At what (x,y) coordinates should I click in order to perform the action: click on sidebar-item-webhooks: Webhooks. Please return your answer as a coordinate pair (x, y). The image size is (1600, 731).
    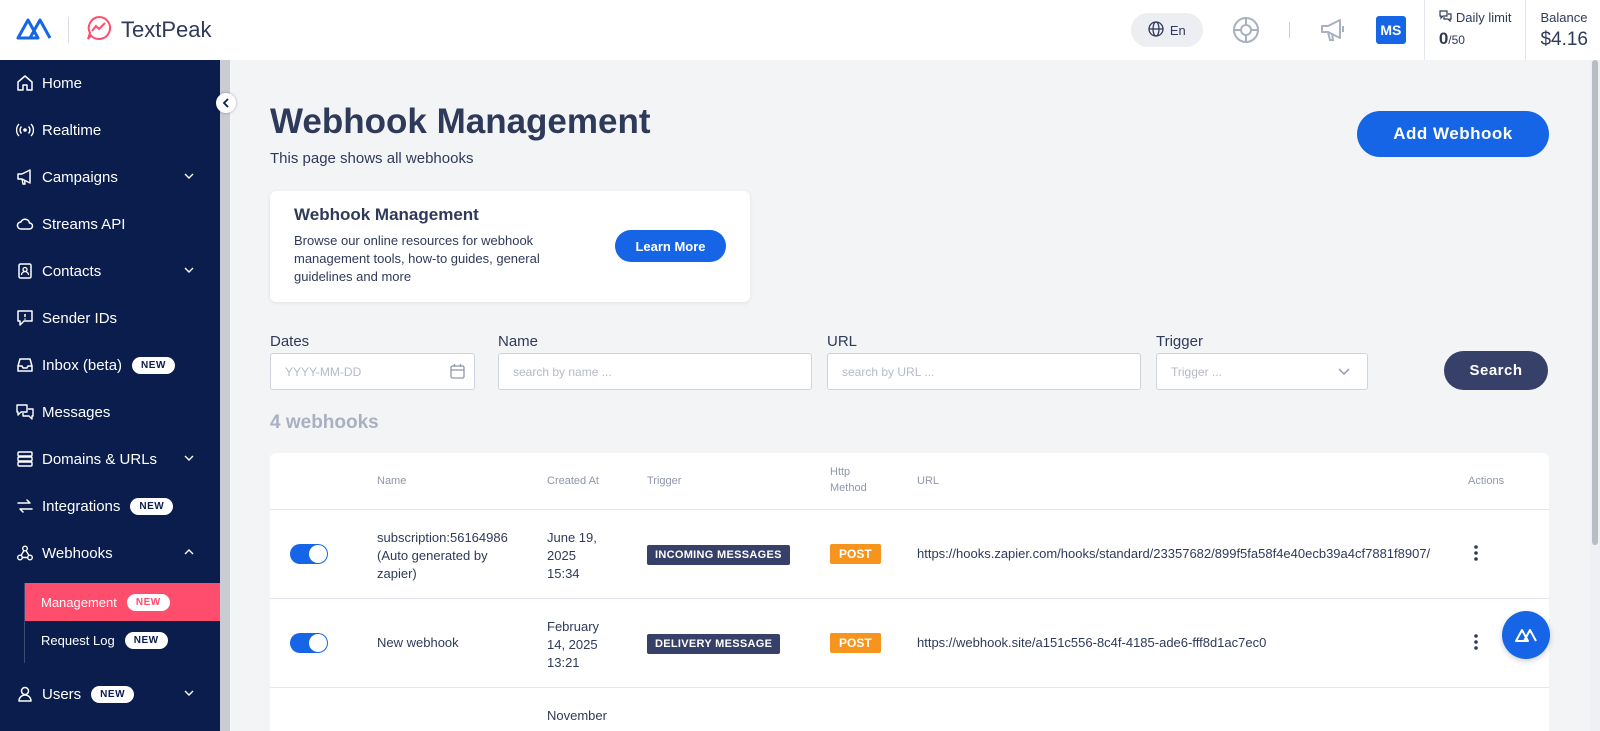
    Looking at the image, I should click on (110, 553).